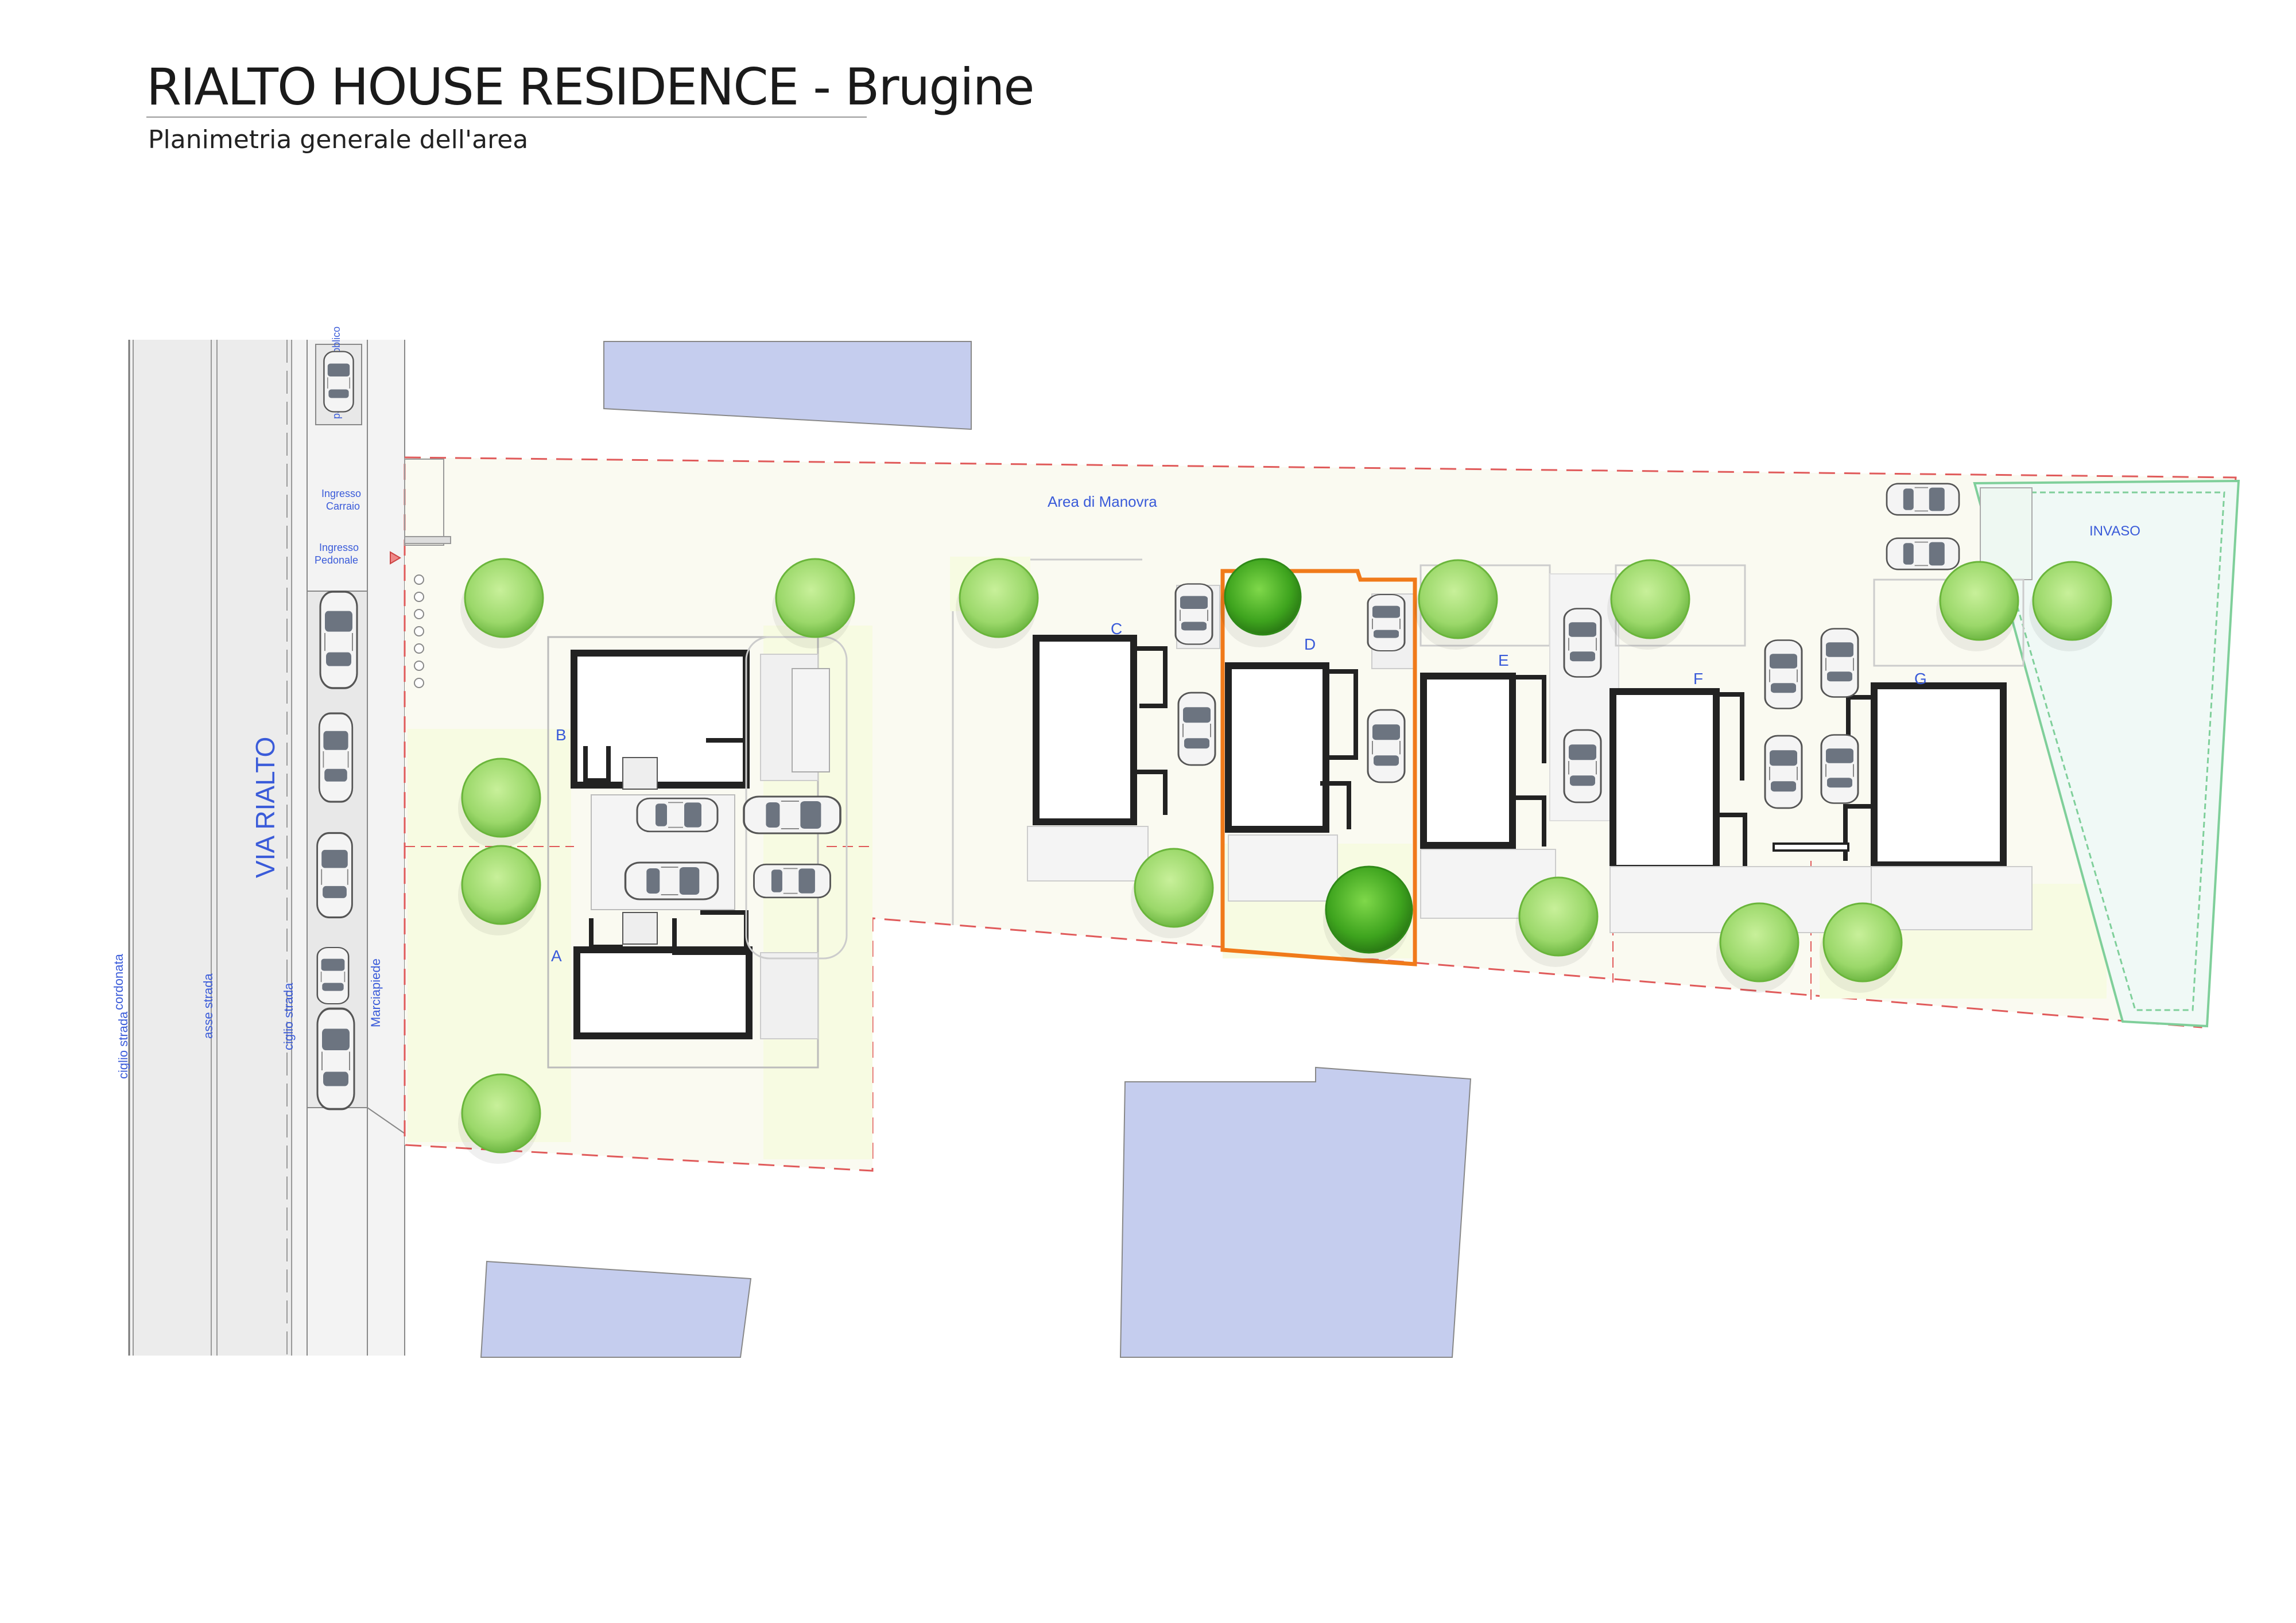 The image size is (2296, 1623). Describe the element at coordinates (1920, 679) in the screenshot. I see `unit-label-g: G` at that location.